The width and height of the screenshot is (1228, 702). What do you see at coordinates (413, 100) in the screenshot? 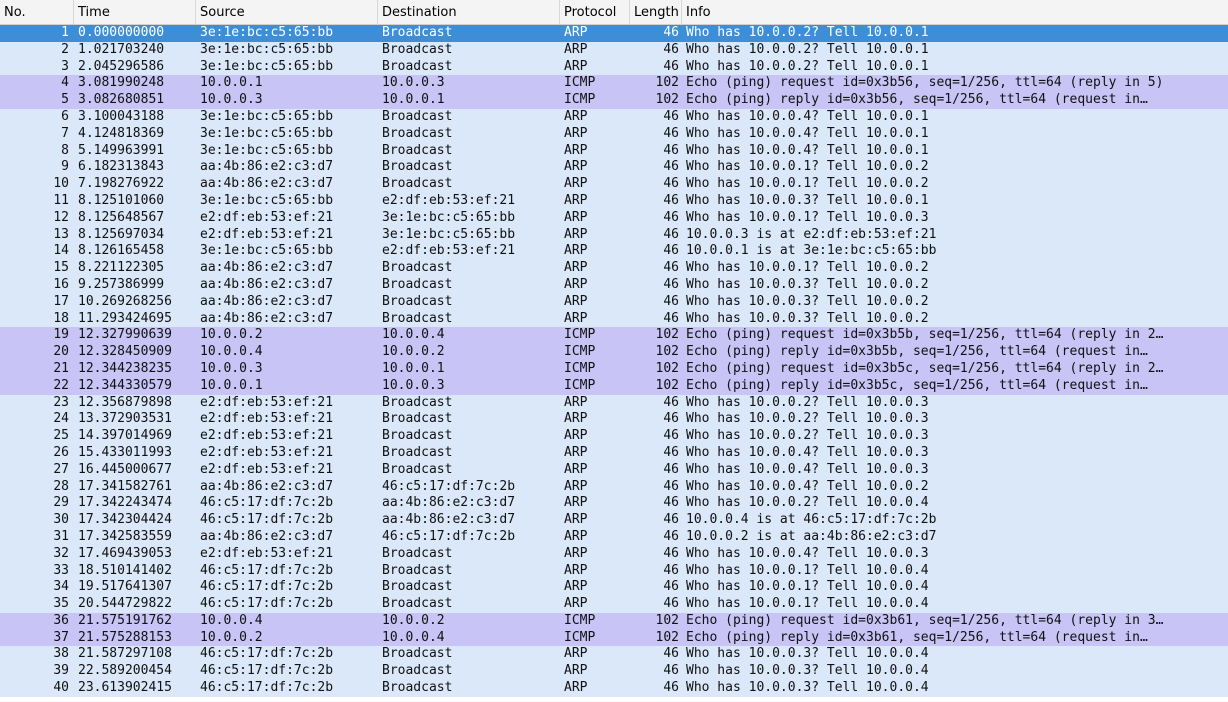
I see `packet-destination: 10.0.0.1` at bounding box center [413, 100].